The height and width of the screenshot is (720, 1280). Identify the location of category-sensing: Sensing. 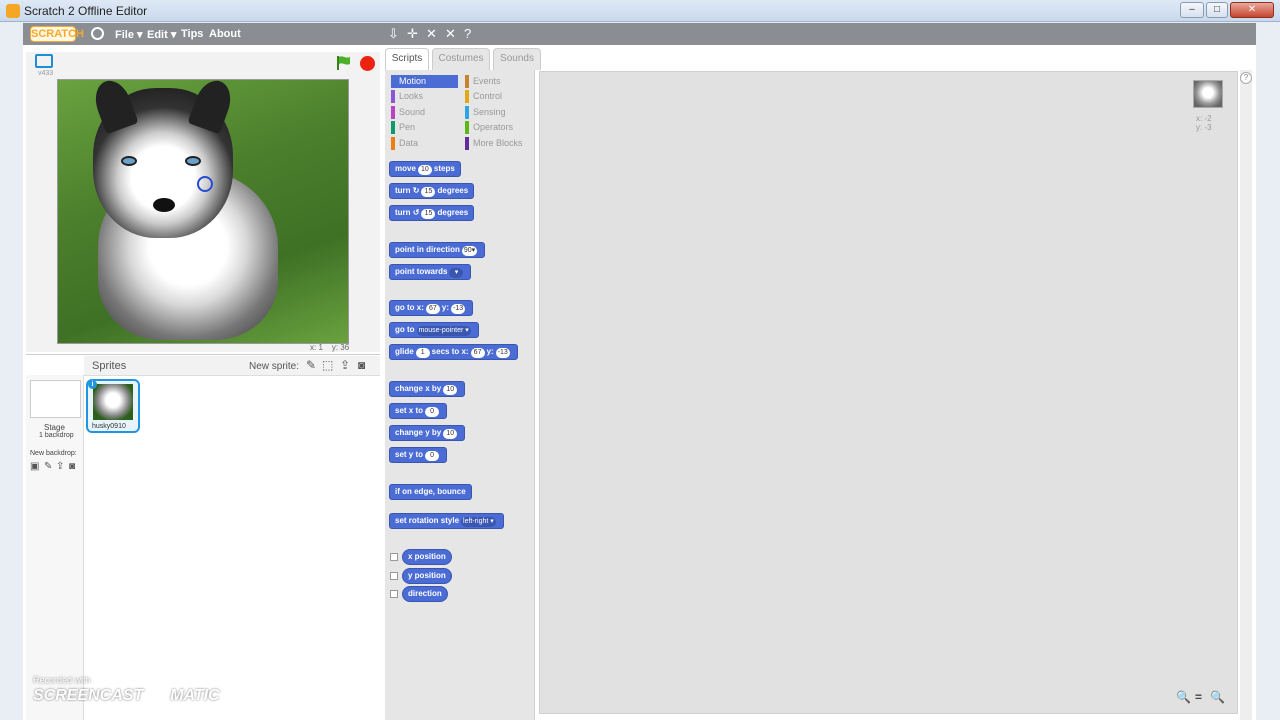
(485, 112).